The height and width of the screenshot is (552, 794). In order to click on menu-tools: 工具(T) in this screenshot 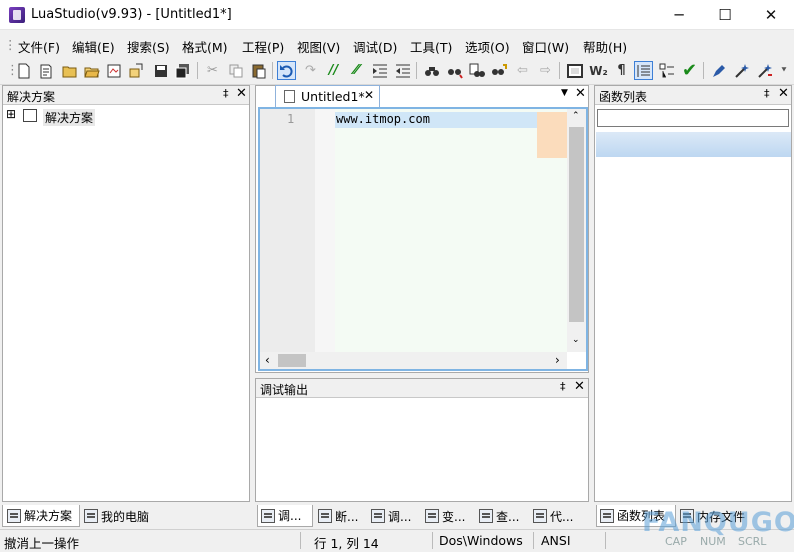, I will do `click(431, 46)`.